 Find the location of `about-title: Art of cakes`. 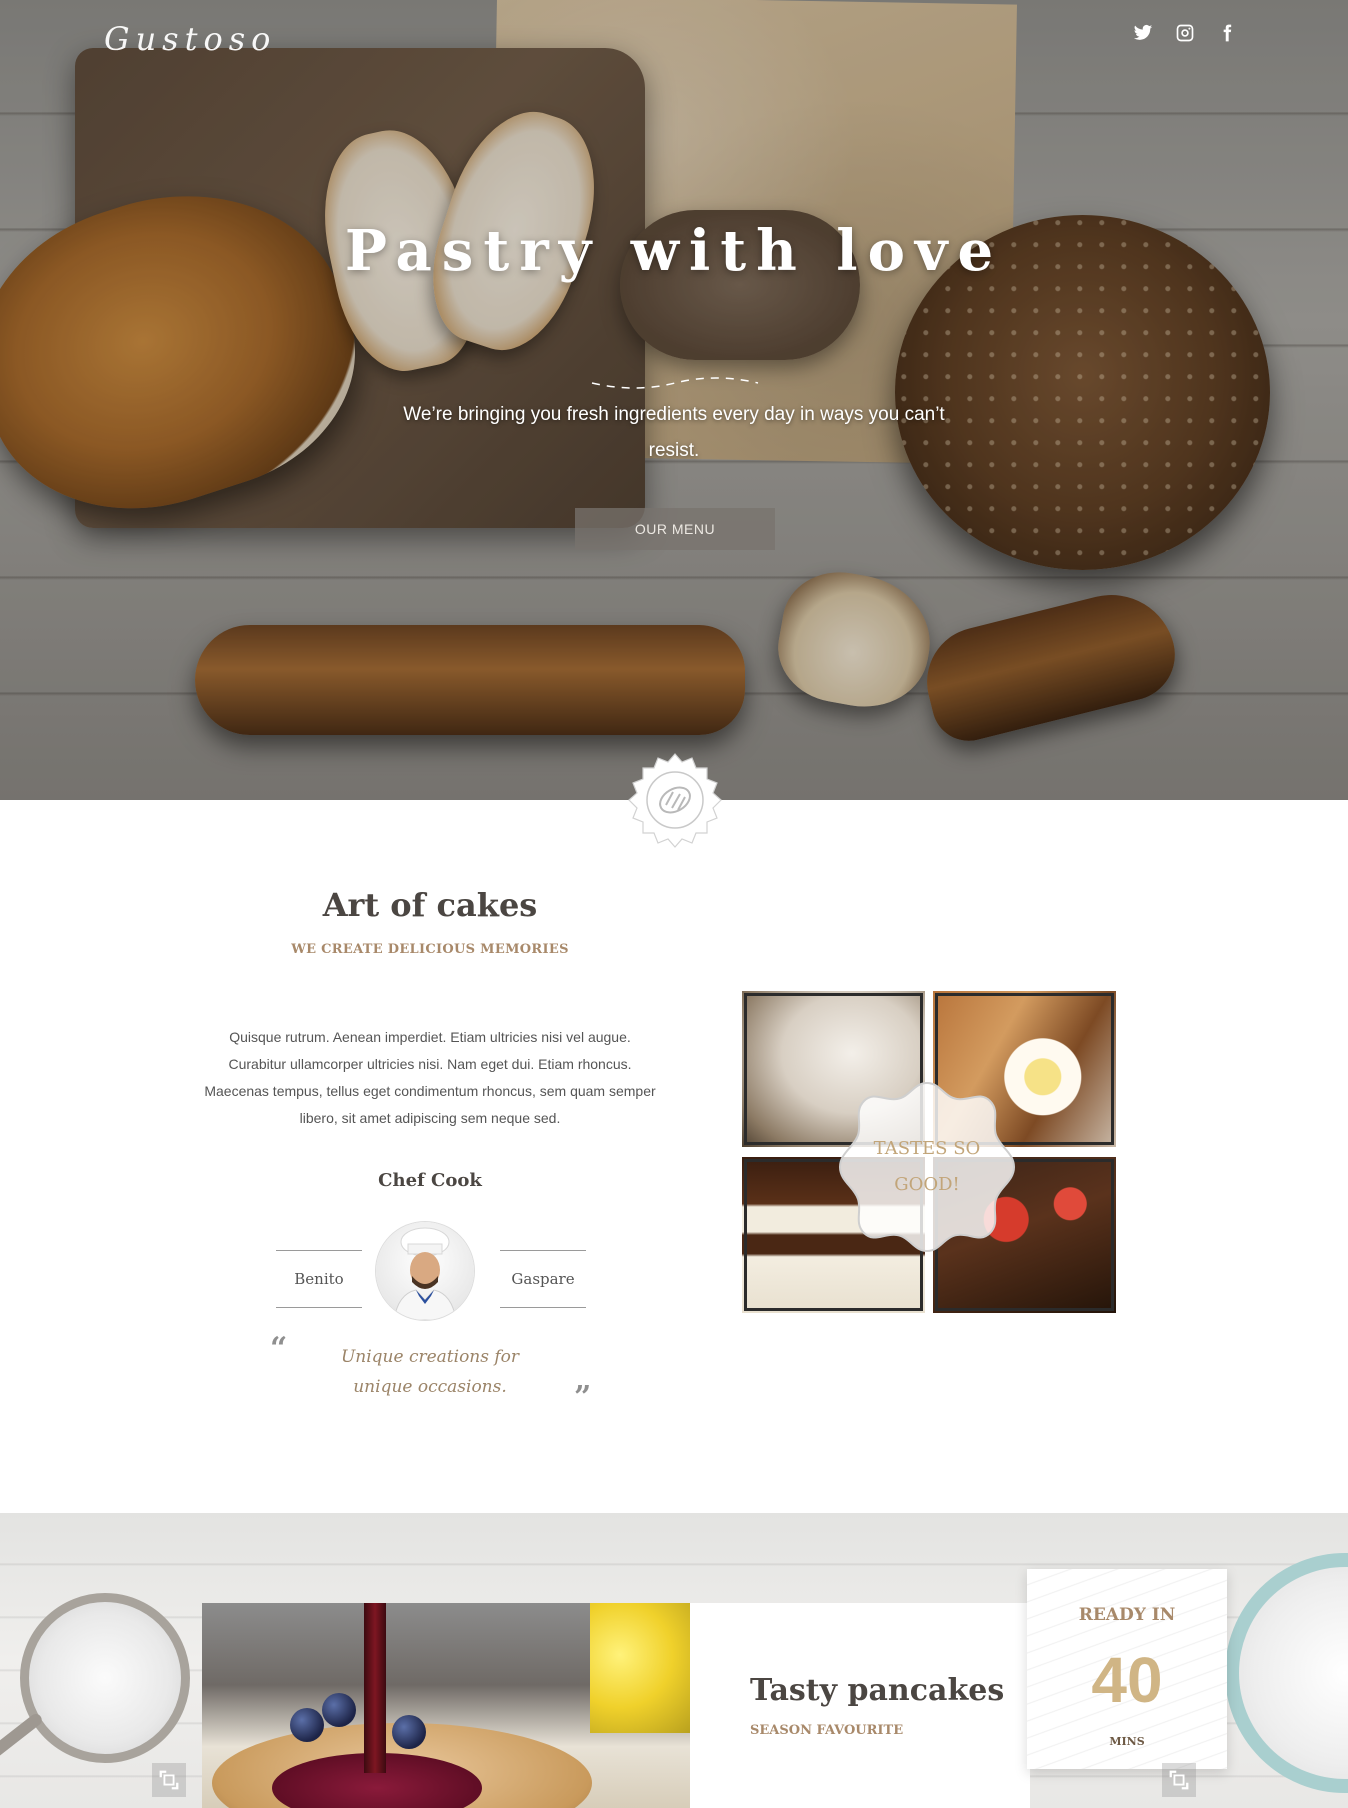

about-title: Art of cakes is located at coordinates (430, 905).